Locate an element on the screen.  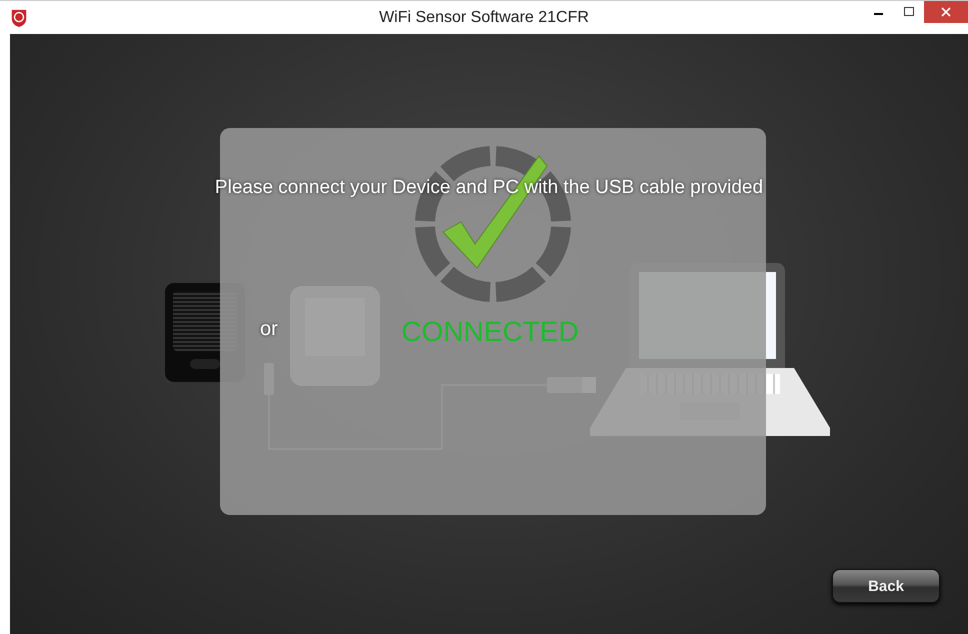
separator-text: or is located at coordinates (269, 329).